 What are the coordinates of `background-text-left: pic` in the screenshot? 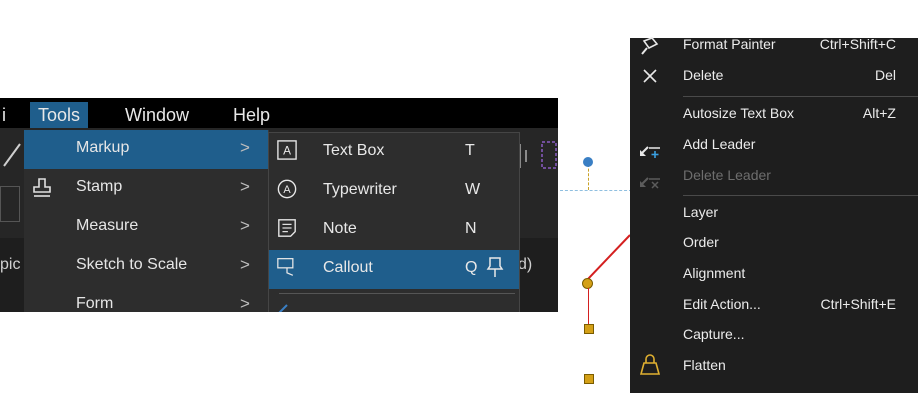 It's located at (10, 264).